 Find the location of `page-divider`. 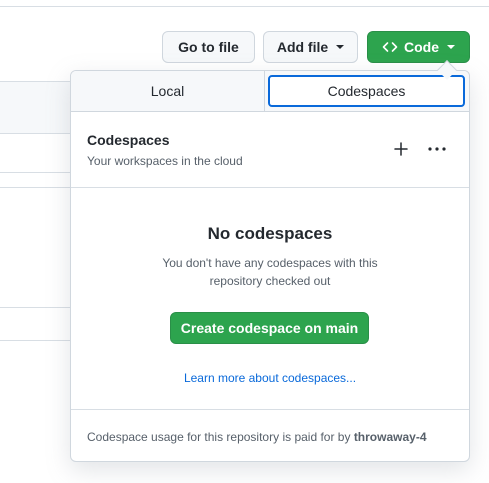

page-divider is located at coordinates (244, 6).